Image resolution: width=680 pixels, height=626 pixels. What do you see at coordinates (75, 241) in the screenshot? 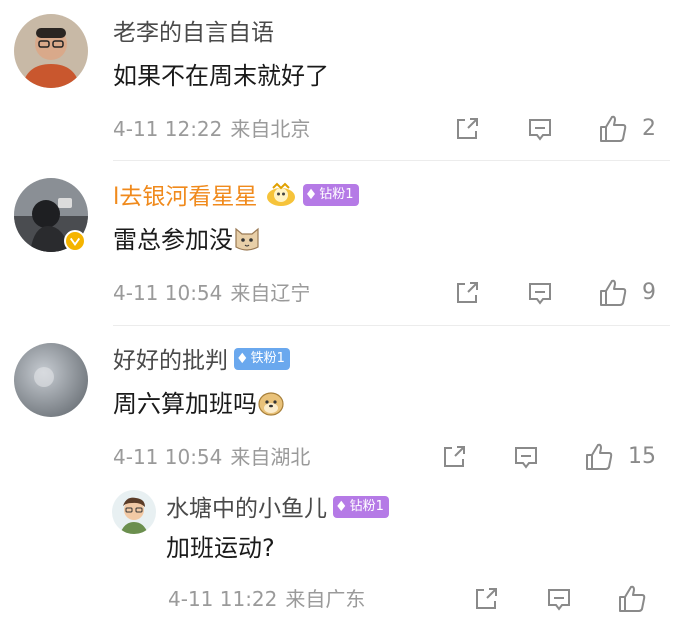
I see `verified-icon` at bounding box center [75, 241].